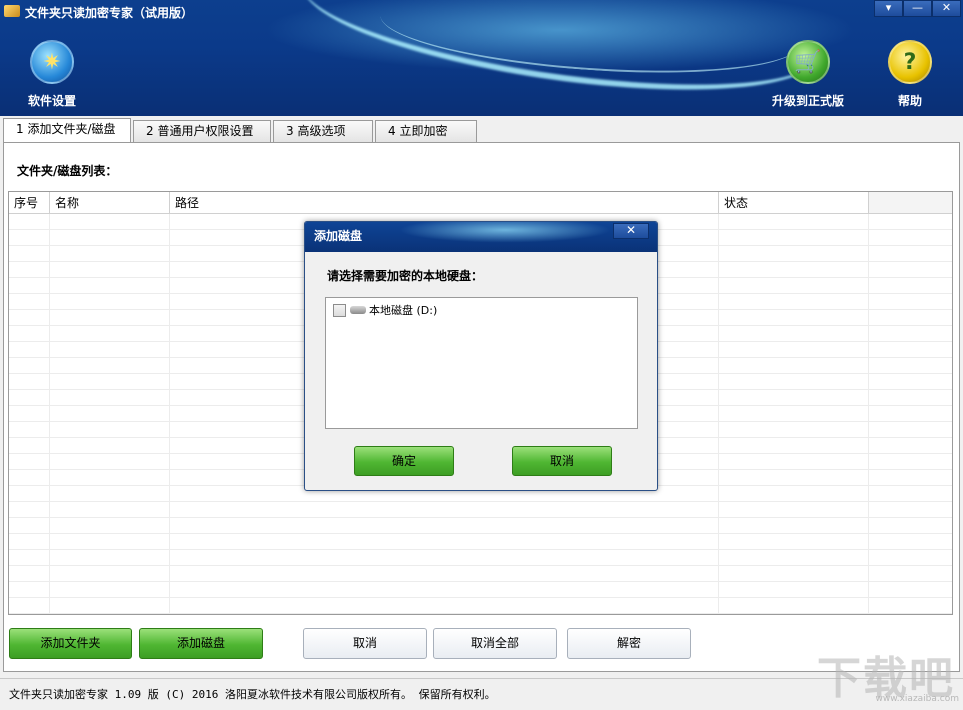 The width and height of the screenshot is (963, 710). Describe the element at coordinates (808, 62) in the screenshot. I see `shopping-cart-icon: 🛒` at that location.